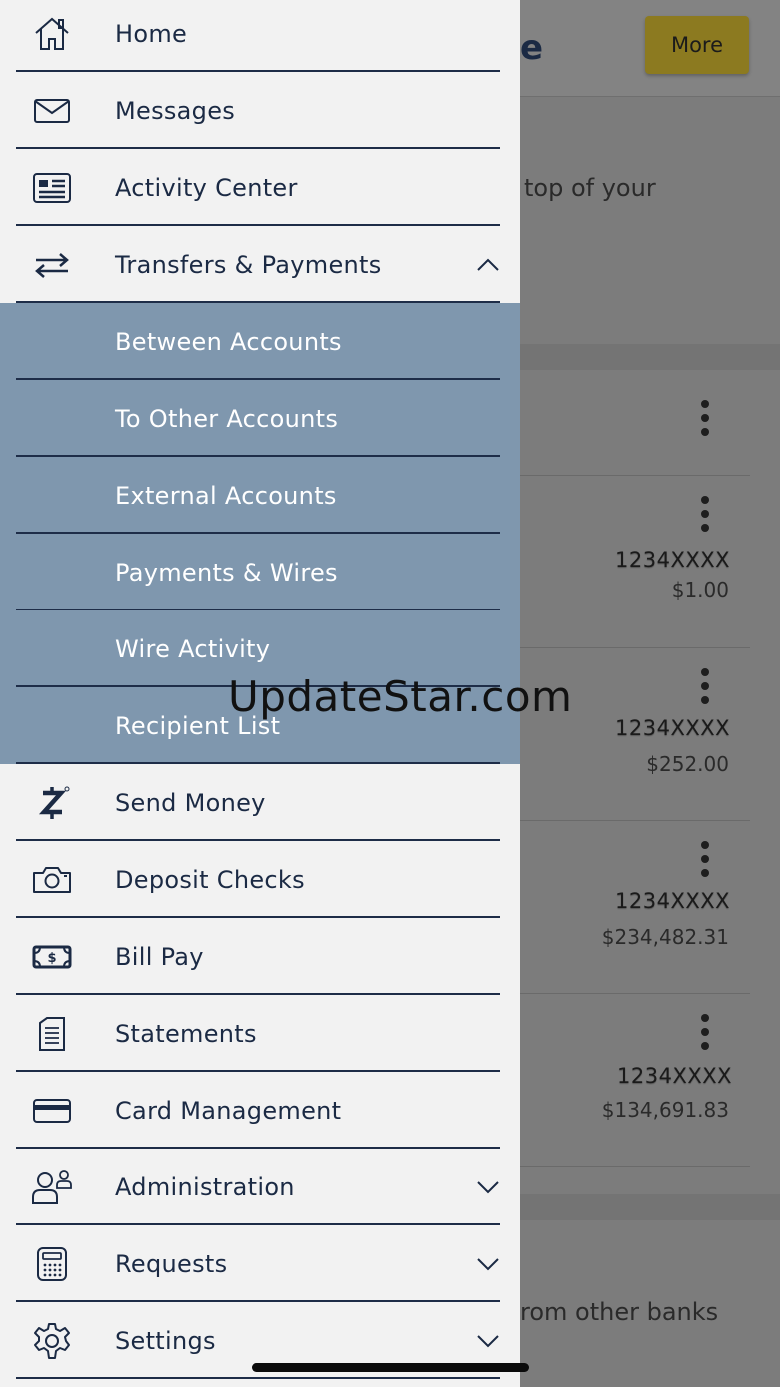  I want to click on menu-item-bill-pay: $ Bill Pay, so click(260, 956).